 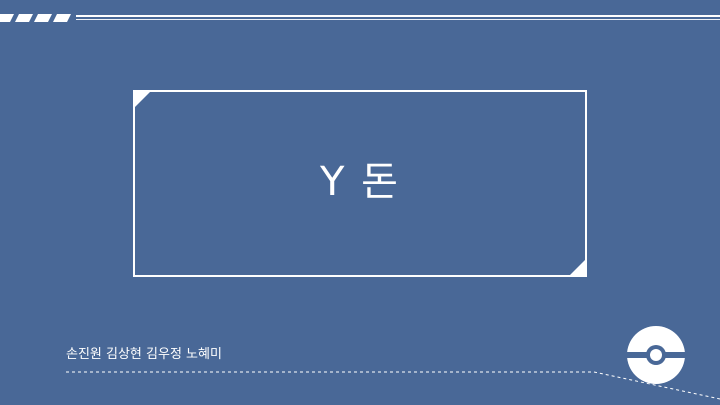 I want to click on corner-accent-top-left, so click(x=142, y=99).